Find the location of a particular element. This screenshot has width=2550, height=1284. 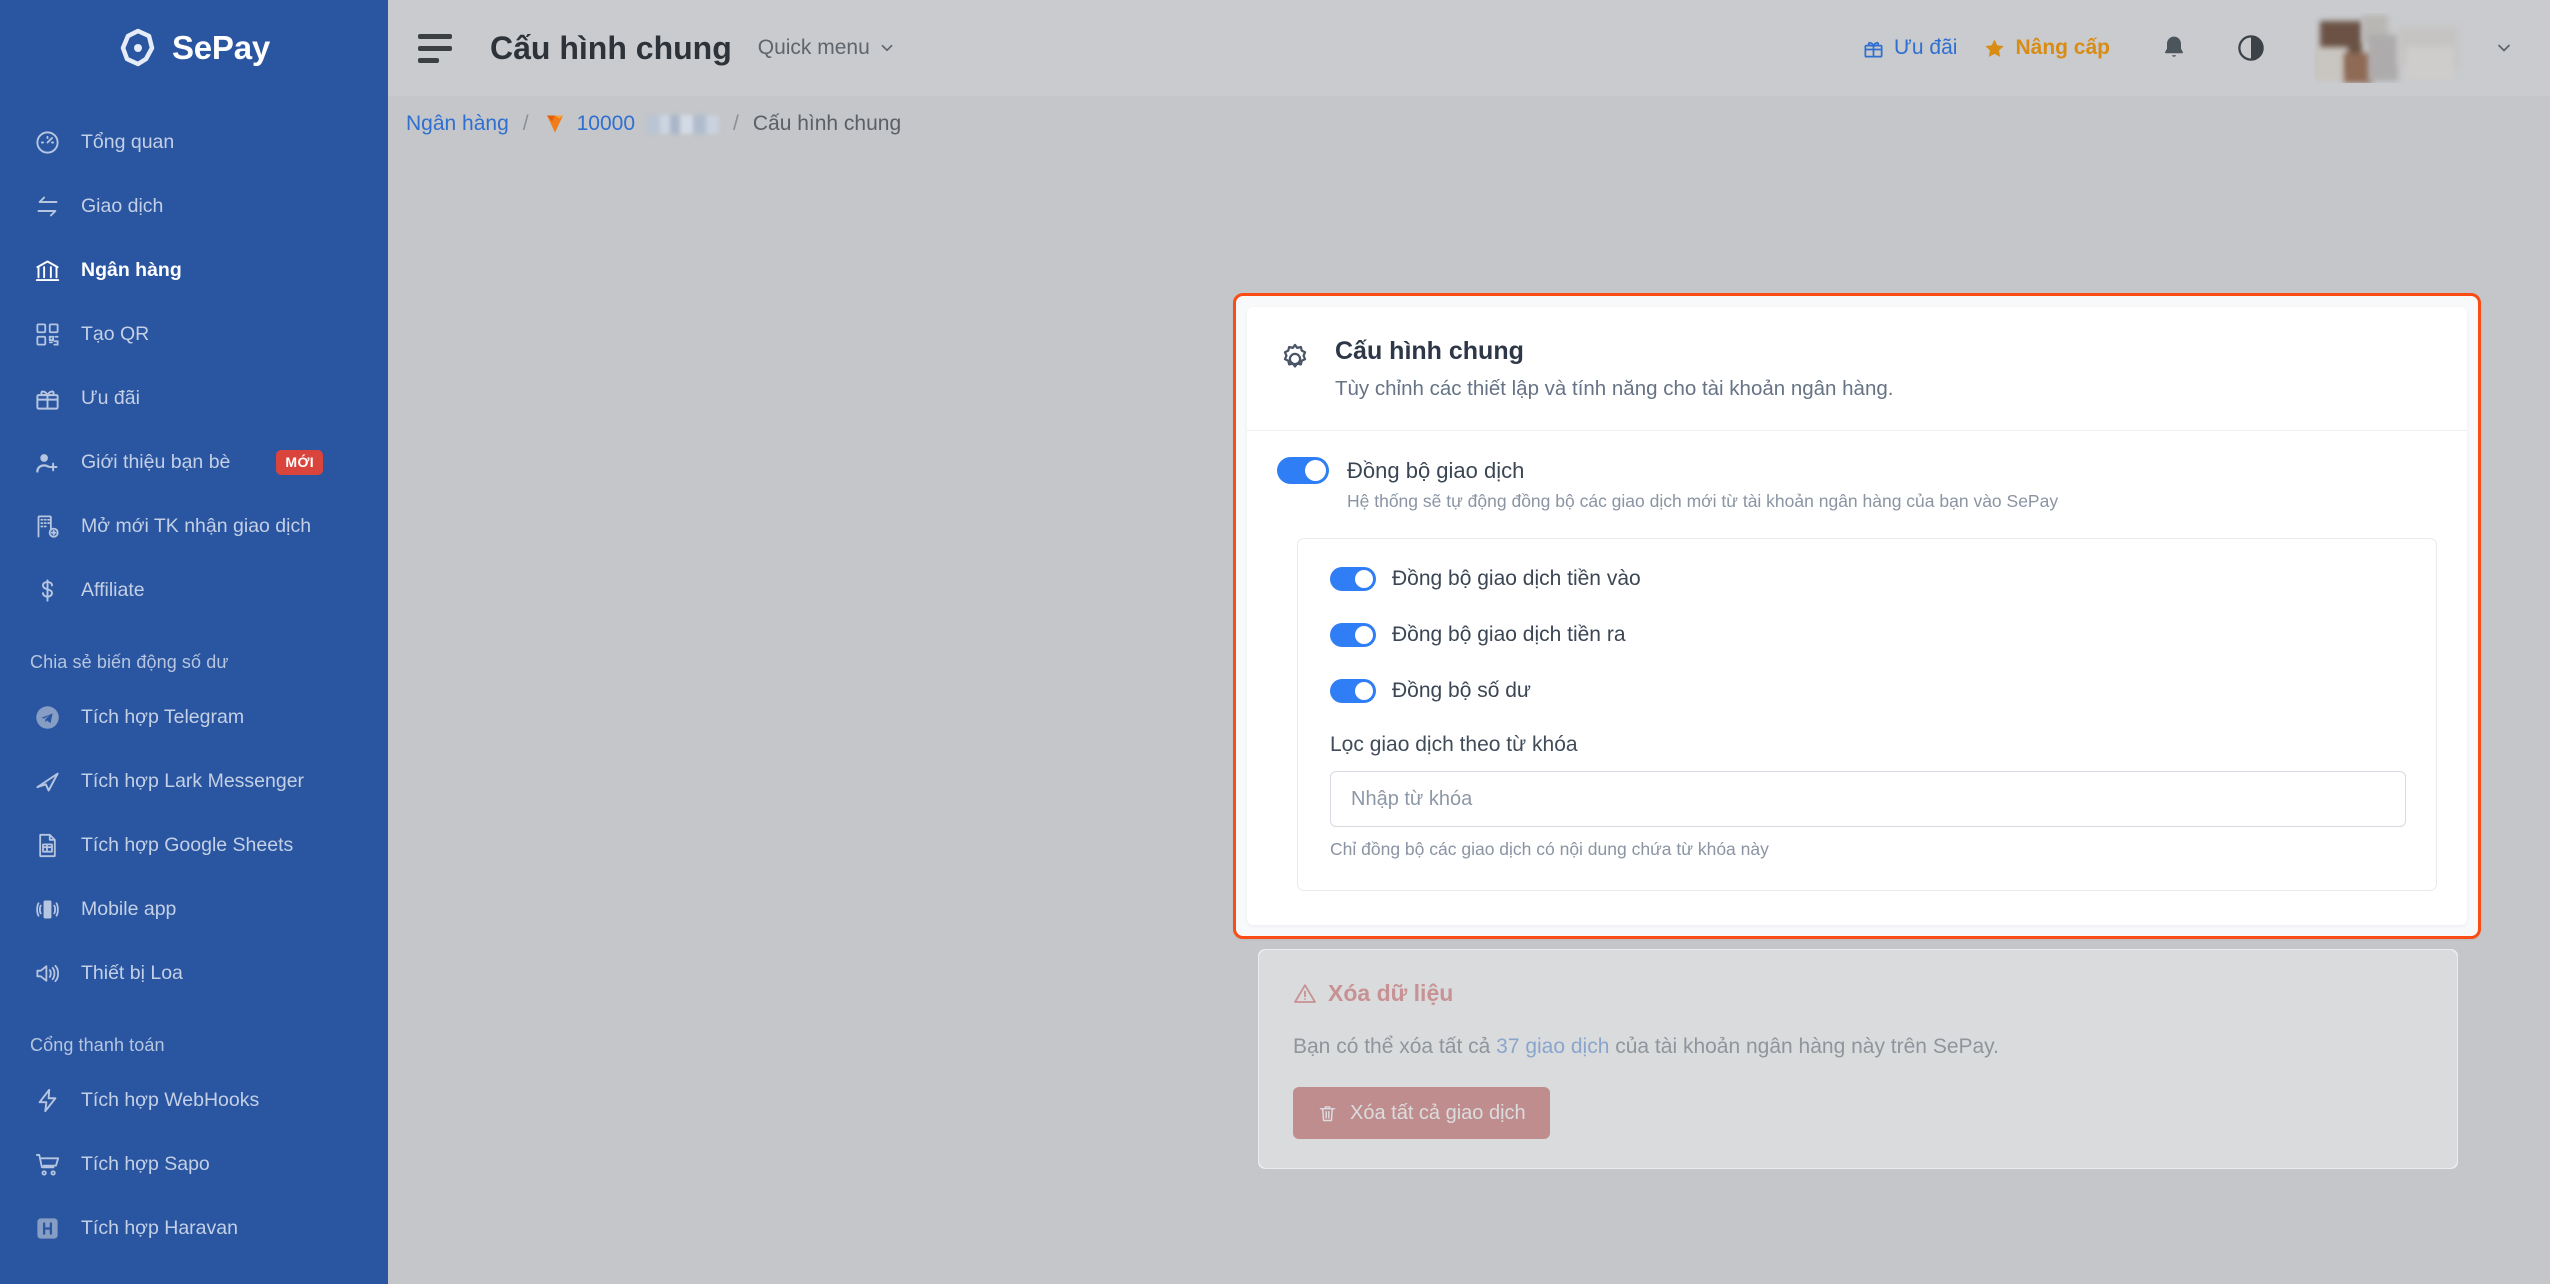

breadcrumb-bank-link: Ngân hàng is located at coordinates (457, 124).